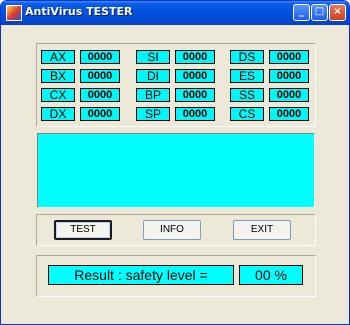  Describe the element at coordinates (247, 76) in the screenshot. I see `register-name: ES` at that location.